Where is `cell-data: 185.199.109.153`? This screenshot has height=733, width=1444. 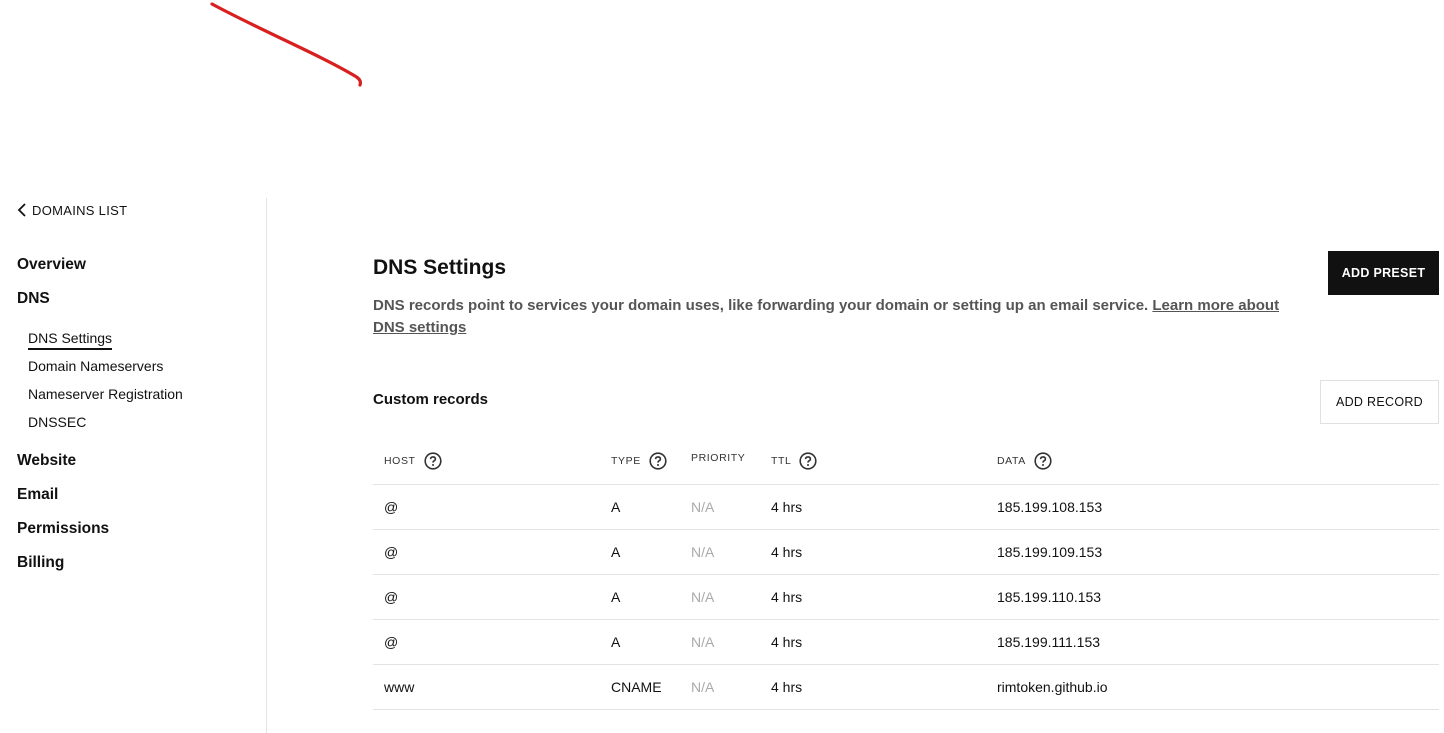
cell-data: 185.199.109.153 is located at coordinates (1050, 552).